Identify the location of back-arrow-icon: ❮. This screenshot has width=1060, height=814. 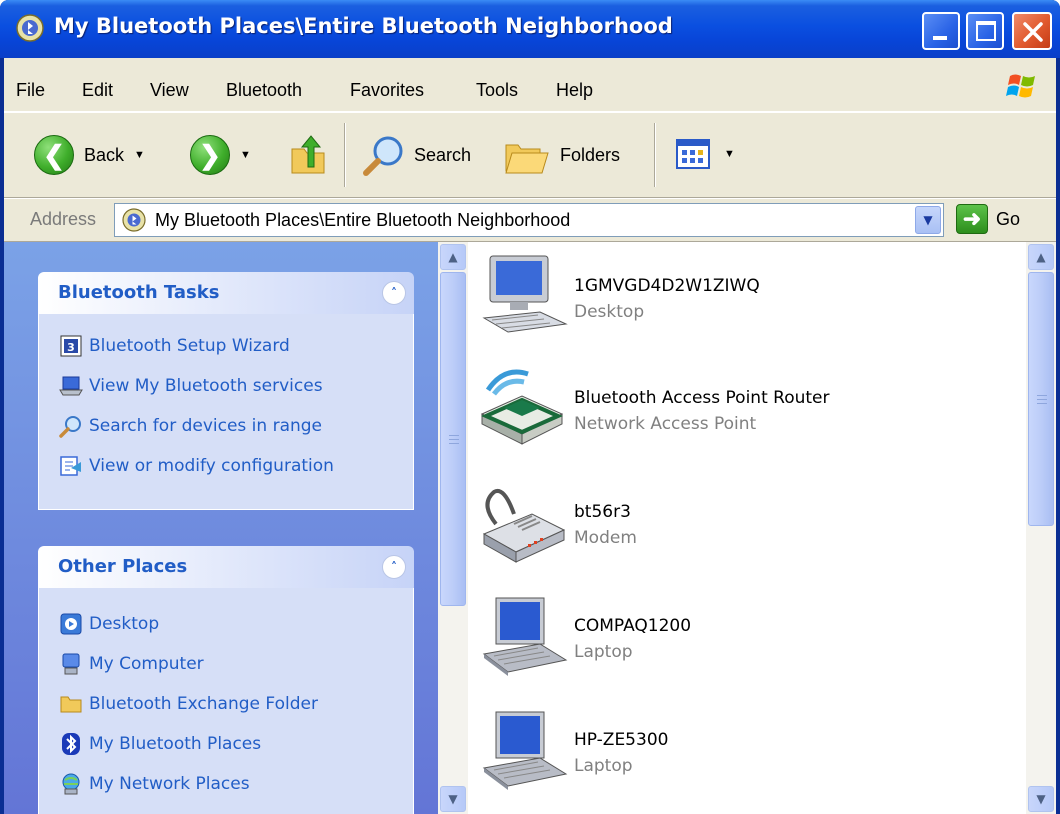
(54, 155).